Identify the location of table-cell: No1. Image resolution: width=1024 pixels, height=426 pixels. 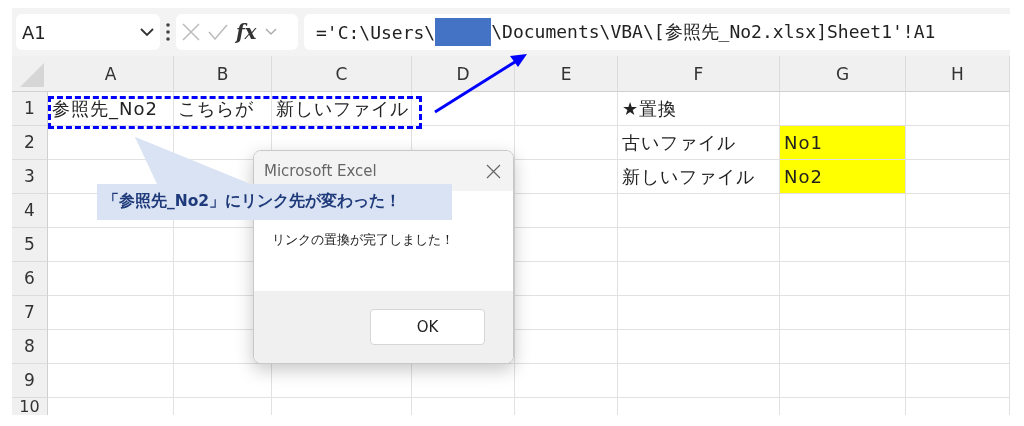
(843, 143).